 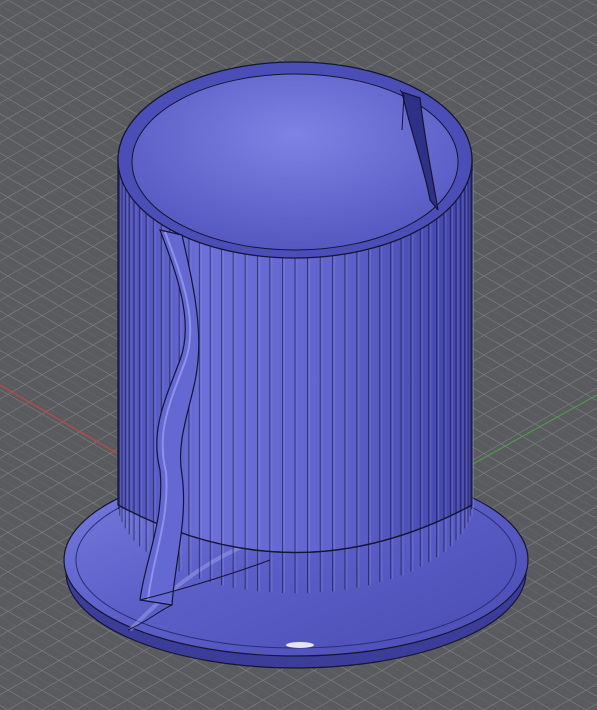 What do you see at coordinates (300, 645) in the screenshot?
I see `specular-highlight` at bounding box center [300, 645].